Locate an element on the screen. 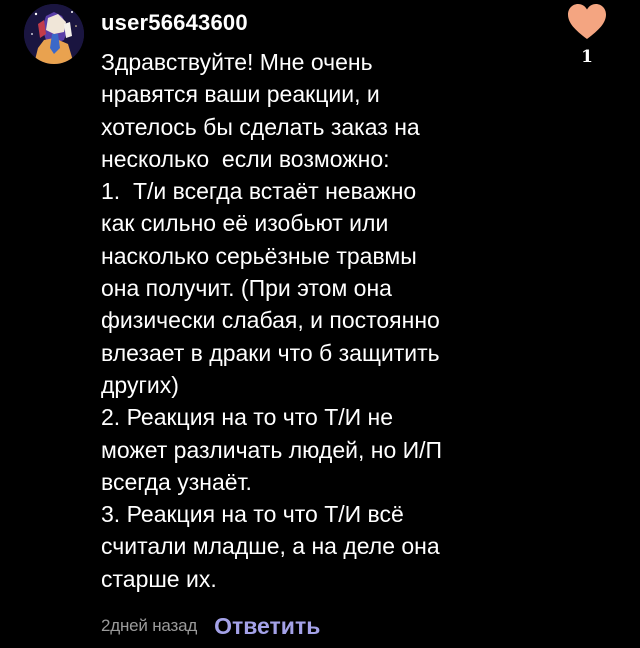  comment-body-line: считали младше, а на деле она is located at coordinates (270, 546).